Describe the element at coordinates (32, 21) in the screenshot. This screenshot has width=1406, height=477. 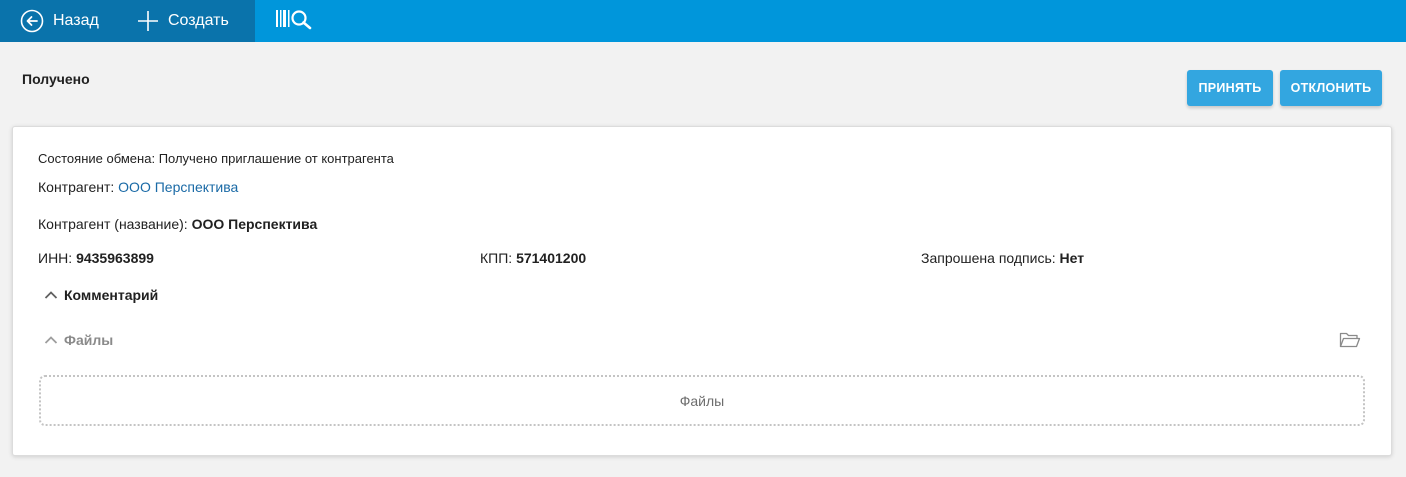
I see `arrow-left-circle-icon` at that location.